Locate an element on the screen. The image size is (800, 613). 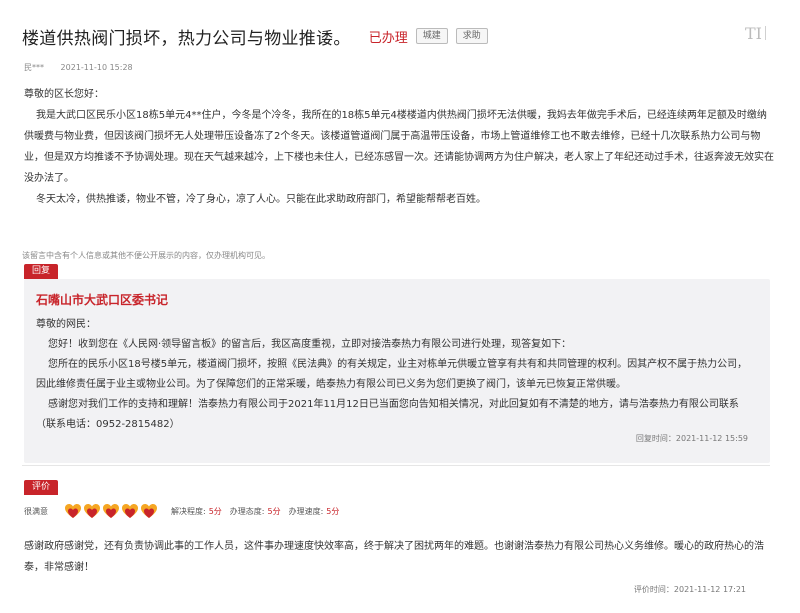
author-name: 民*** is located at coordinates (34, 67).